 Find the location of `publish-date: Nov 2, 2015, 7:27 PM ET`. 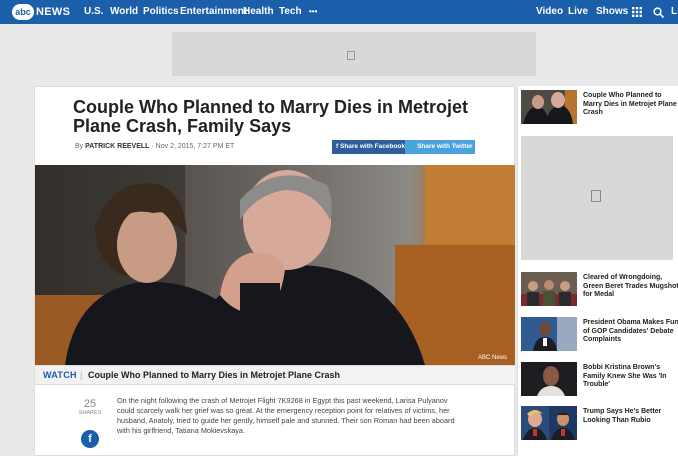

publish-date: Nov 2, 2015, 7:27 PM ET is located at coordinates (195, 146).